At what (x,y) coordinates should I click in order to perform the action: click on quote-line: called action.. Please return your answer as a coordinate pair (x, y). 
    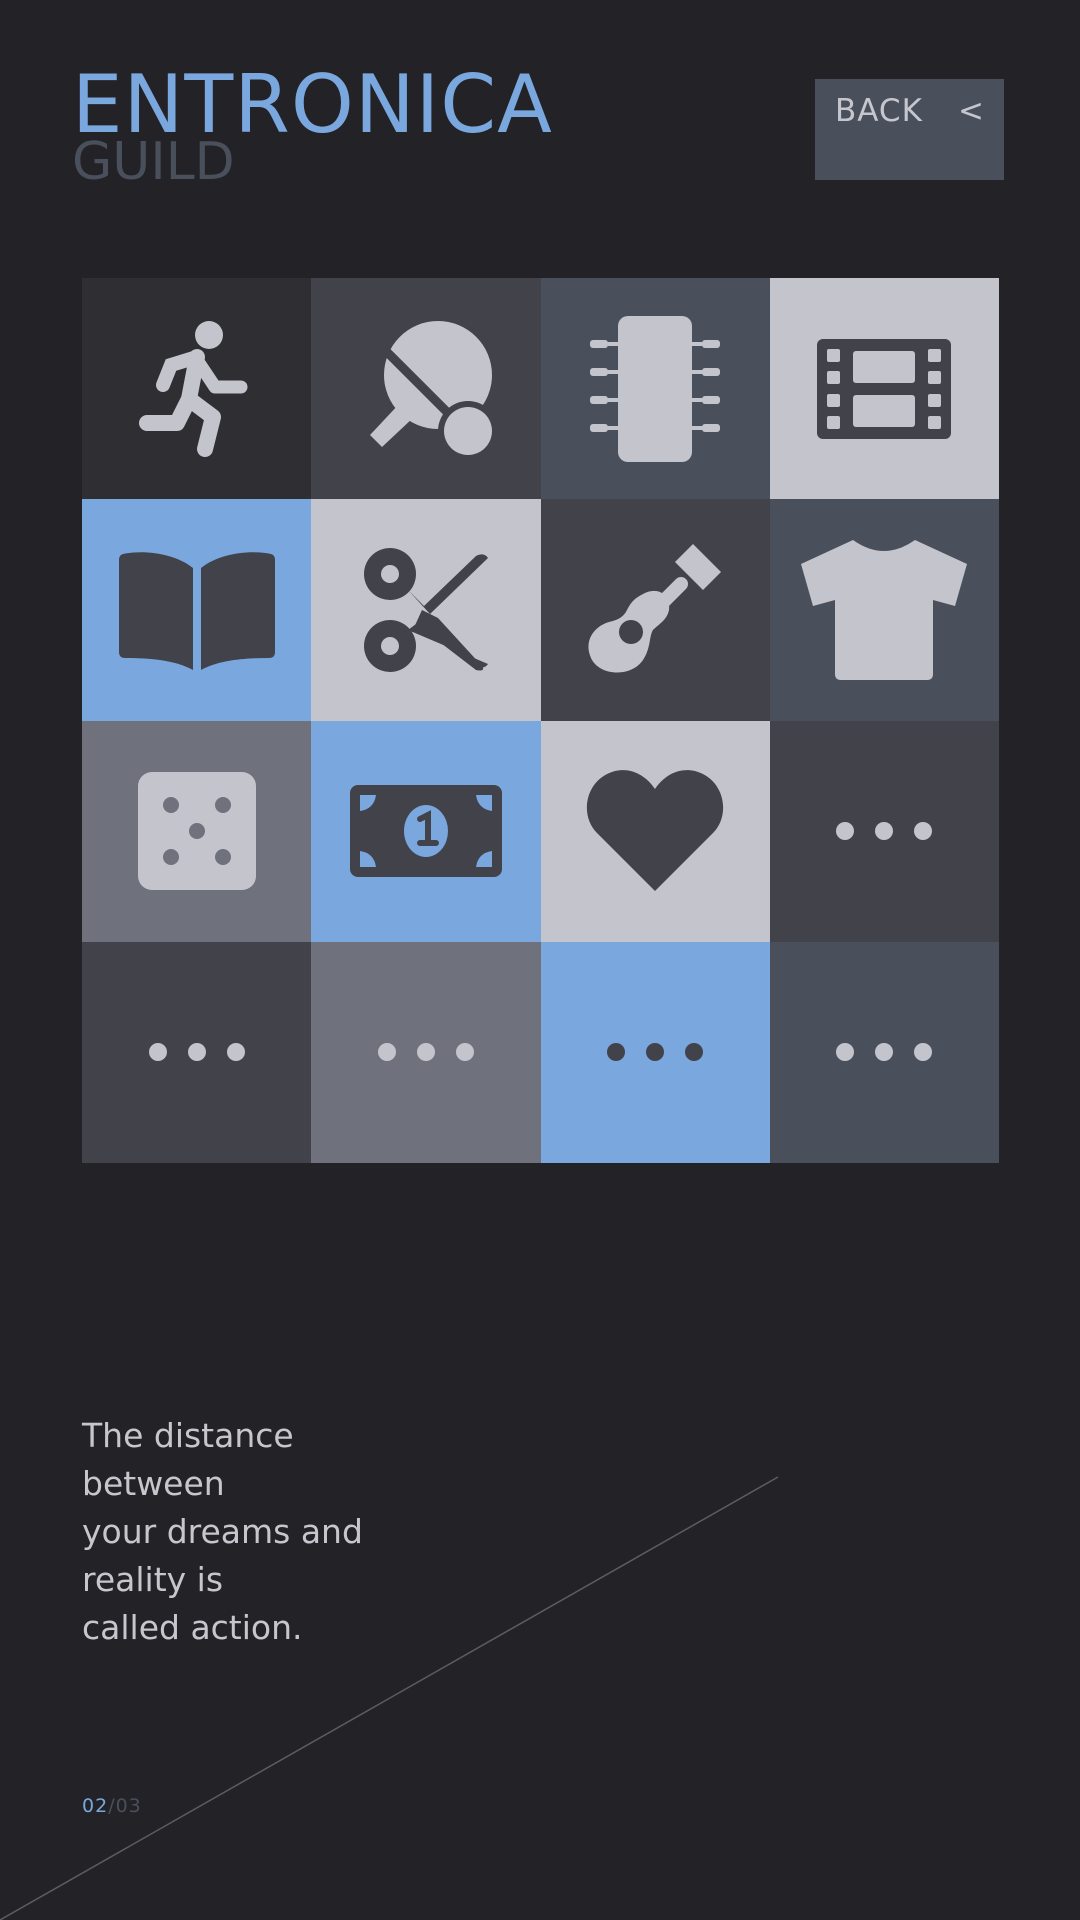
    Looking at the image, I should click on (192, 1627).